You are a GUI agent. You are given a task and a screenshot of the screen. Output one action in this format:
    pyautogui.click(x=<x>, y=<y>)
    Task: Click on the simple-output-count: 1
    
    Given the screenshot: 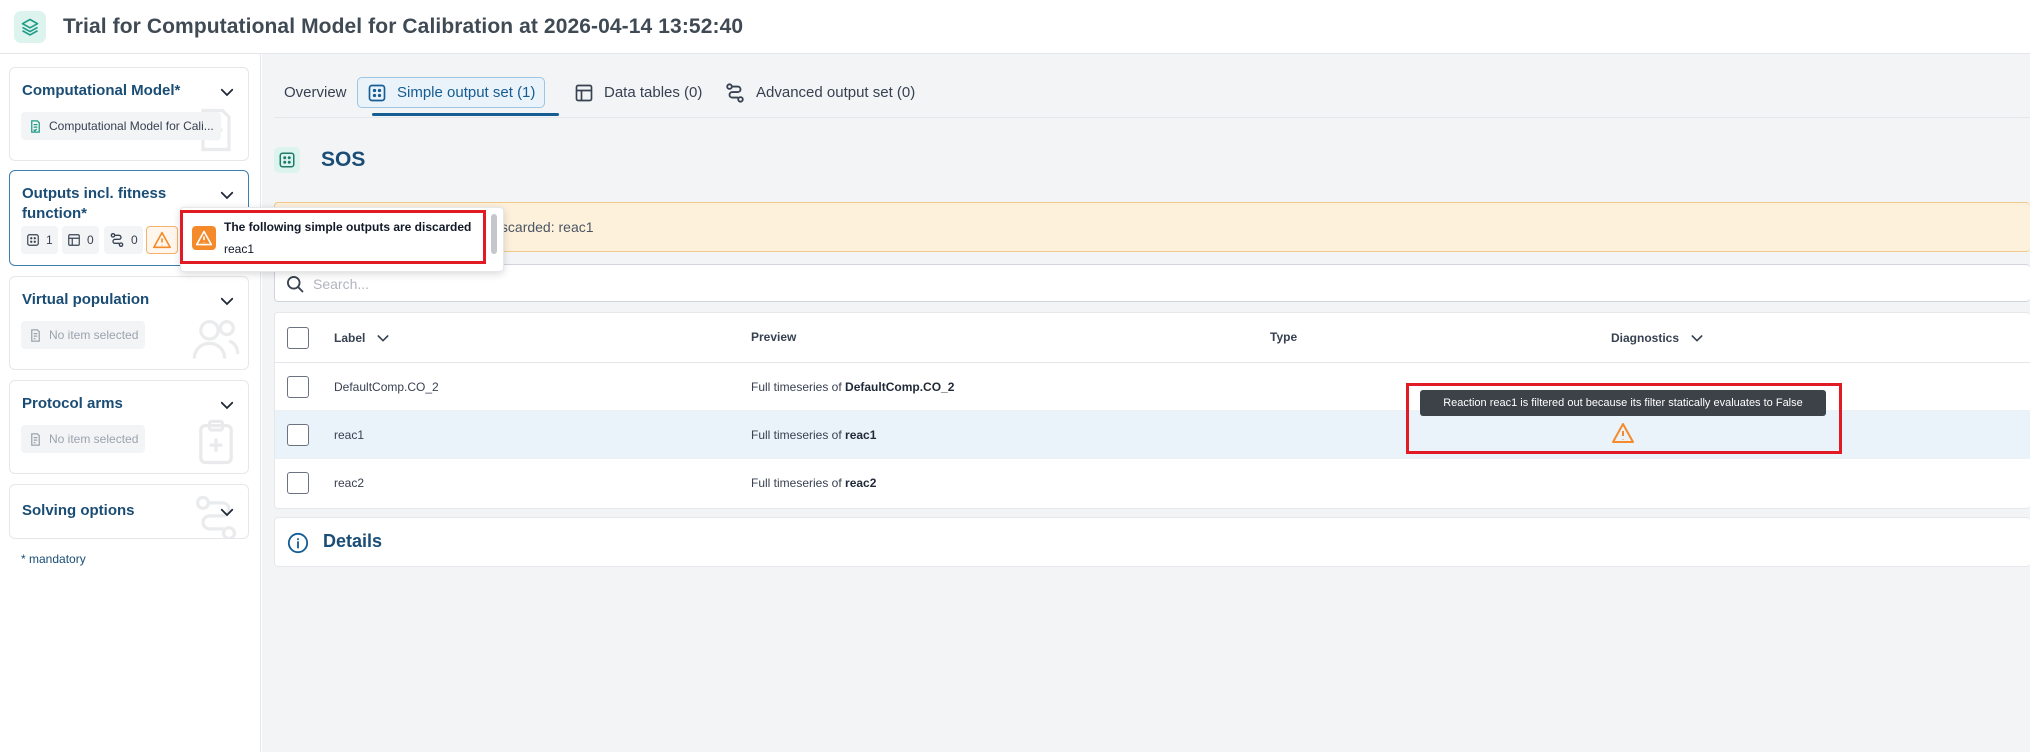 What is the action you would take?
    pyautogui.click(x=49, y=240)
    